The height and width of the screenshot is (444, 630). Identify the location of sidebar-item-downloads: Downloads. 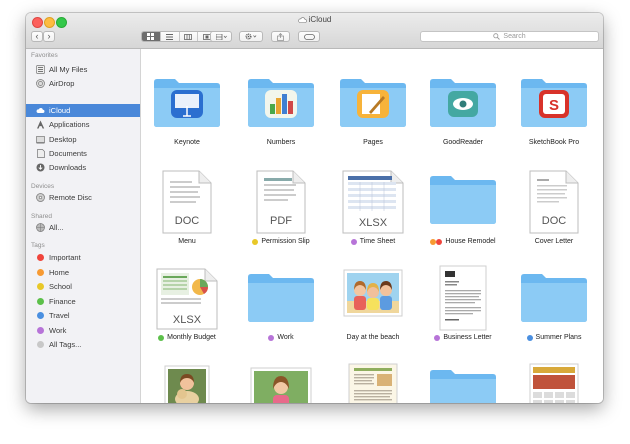
(83, 167).